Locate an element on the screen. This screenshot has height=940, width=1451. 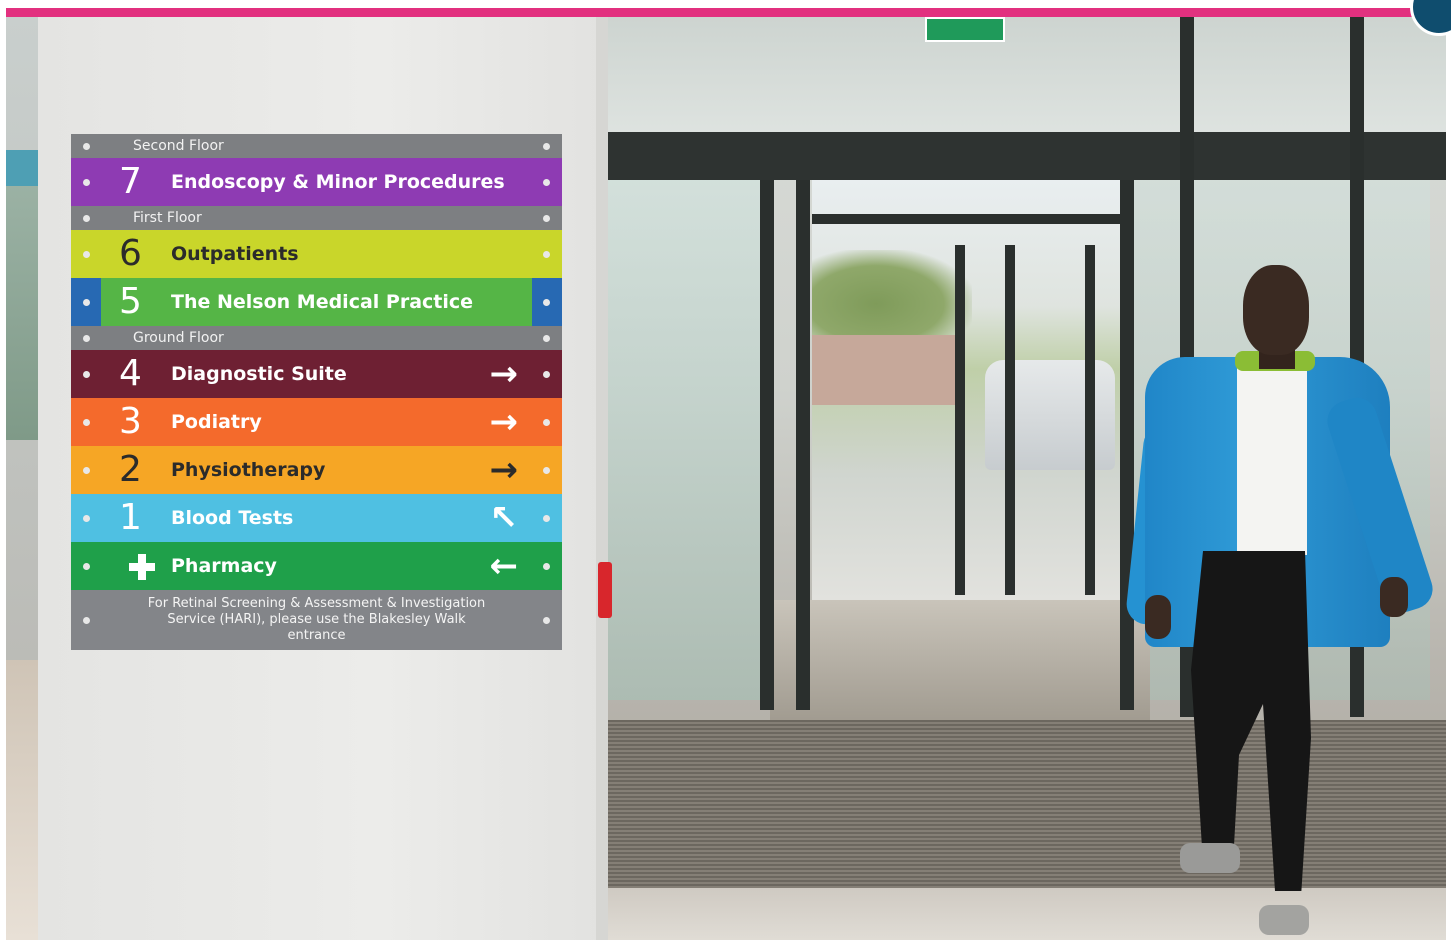
trousers is located at coordinates (1251, 721).